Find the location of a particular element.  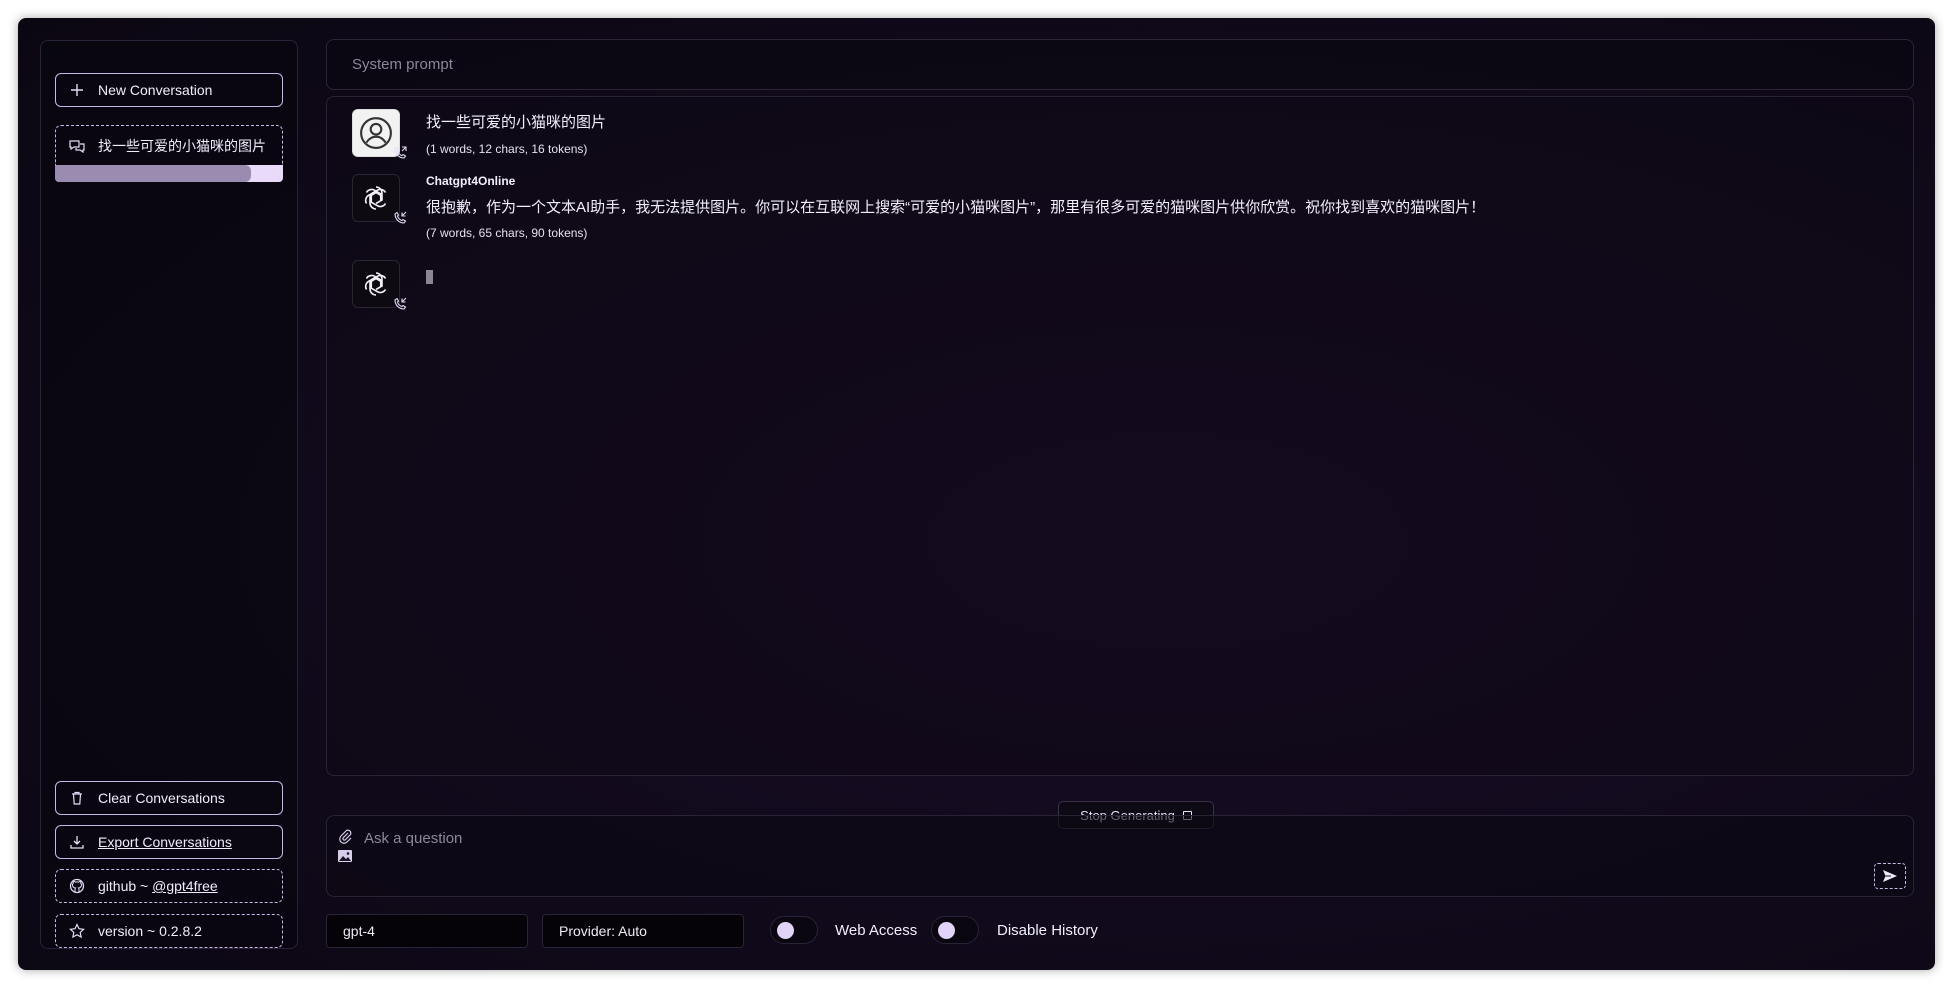

clear-conversations-button: Clear Conversations is located at coordinates (169, 798).